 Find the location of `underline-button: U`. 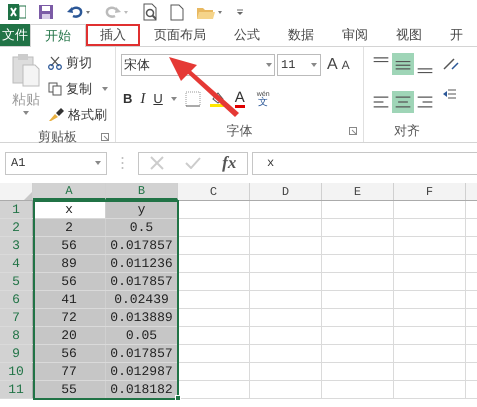

underline-button: U is located at coordinates (158, 99).